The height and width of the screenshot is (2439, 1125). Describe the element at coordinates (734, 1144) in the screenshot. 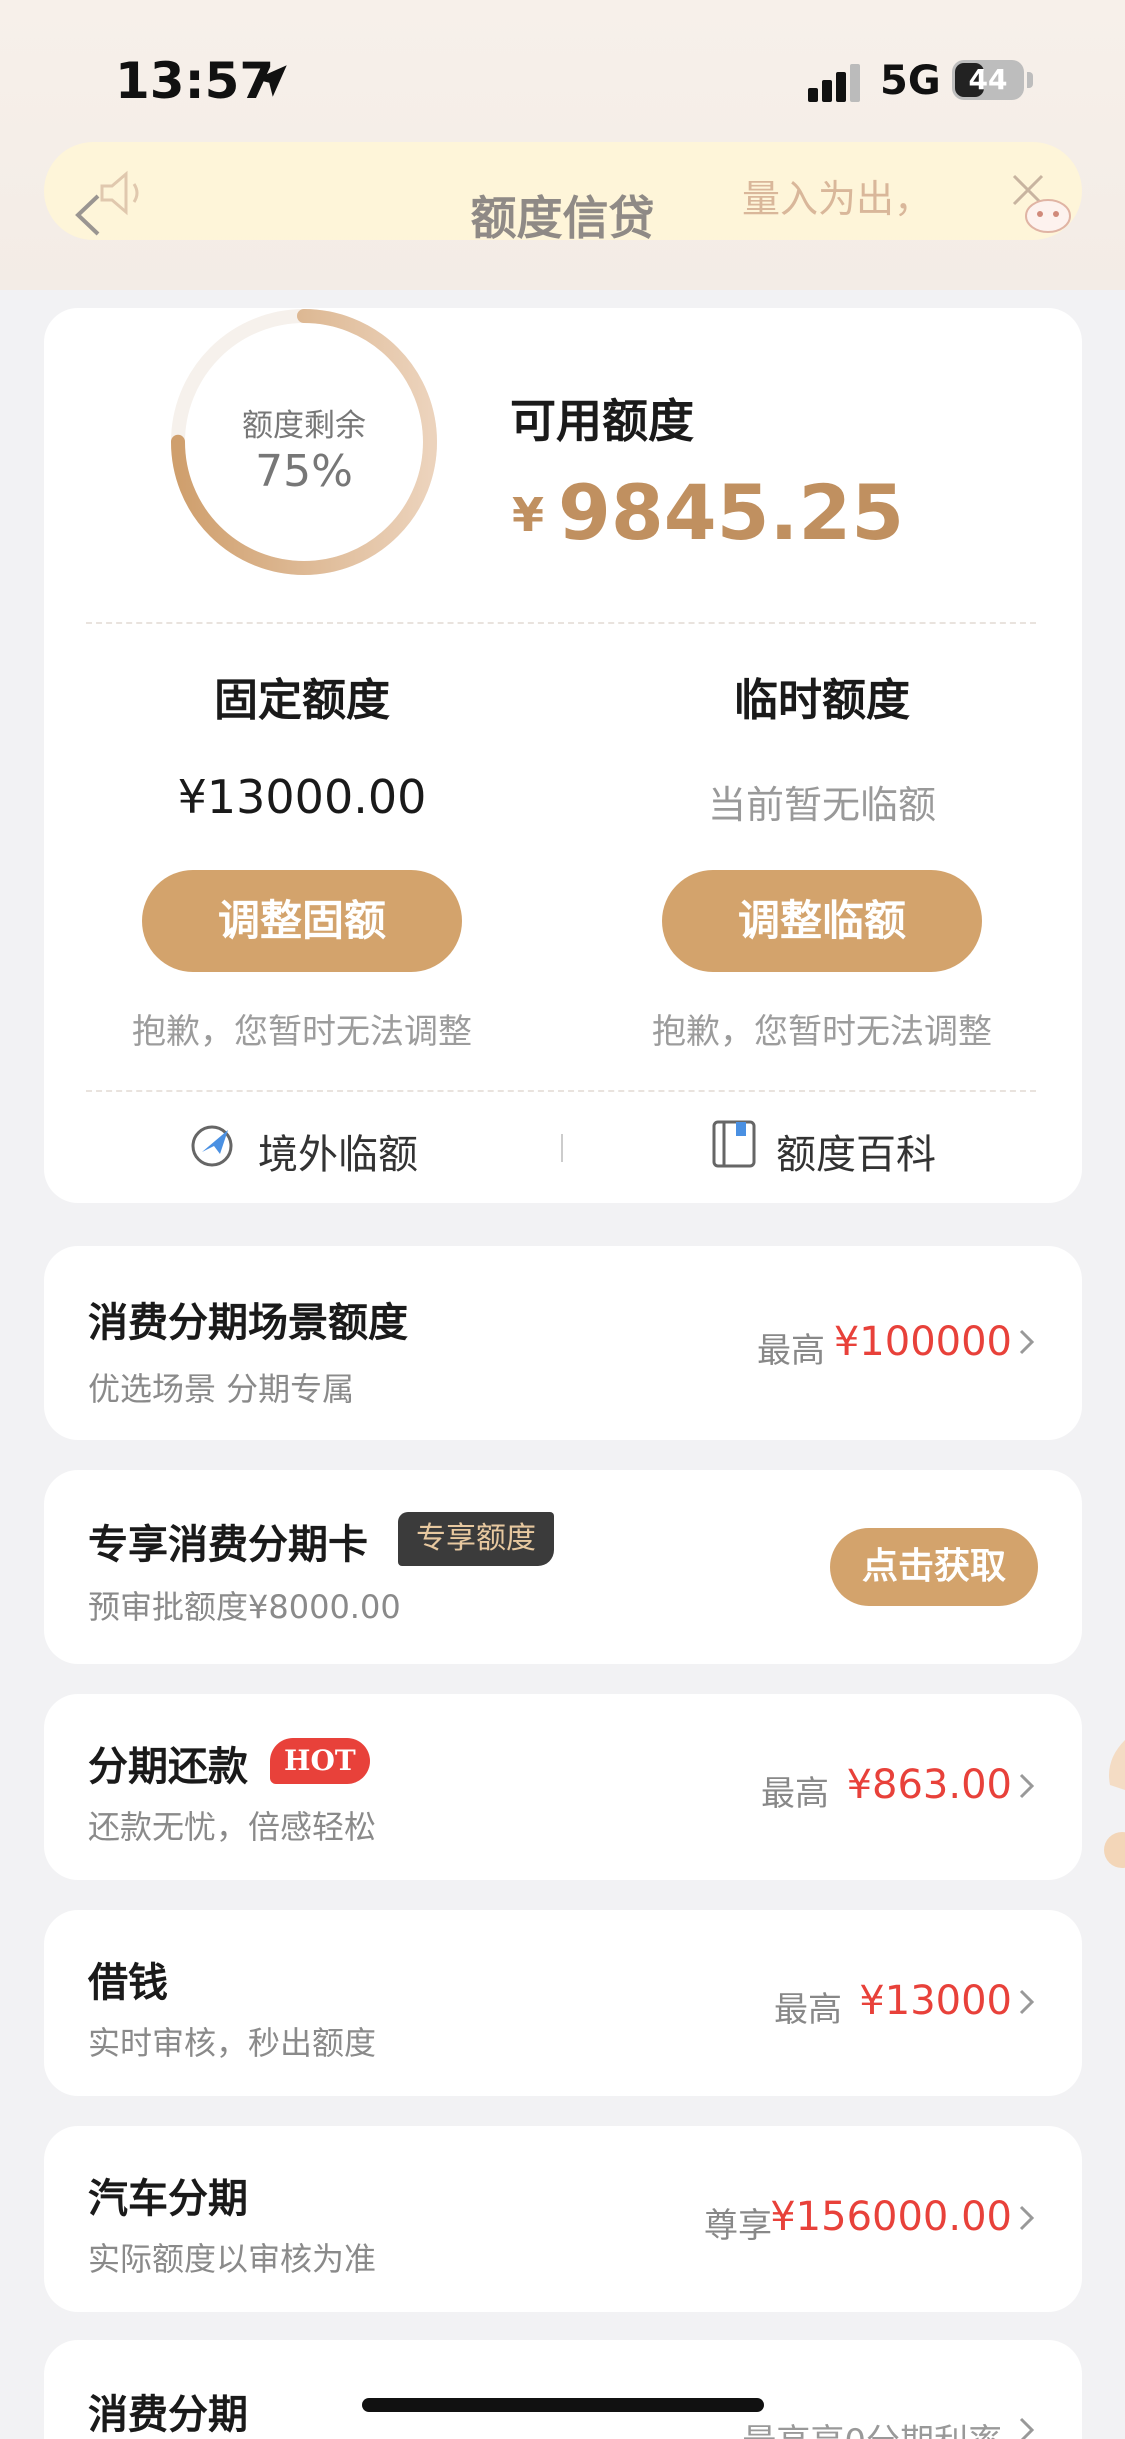

I see `book-icon` at that location.